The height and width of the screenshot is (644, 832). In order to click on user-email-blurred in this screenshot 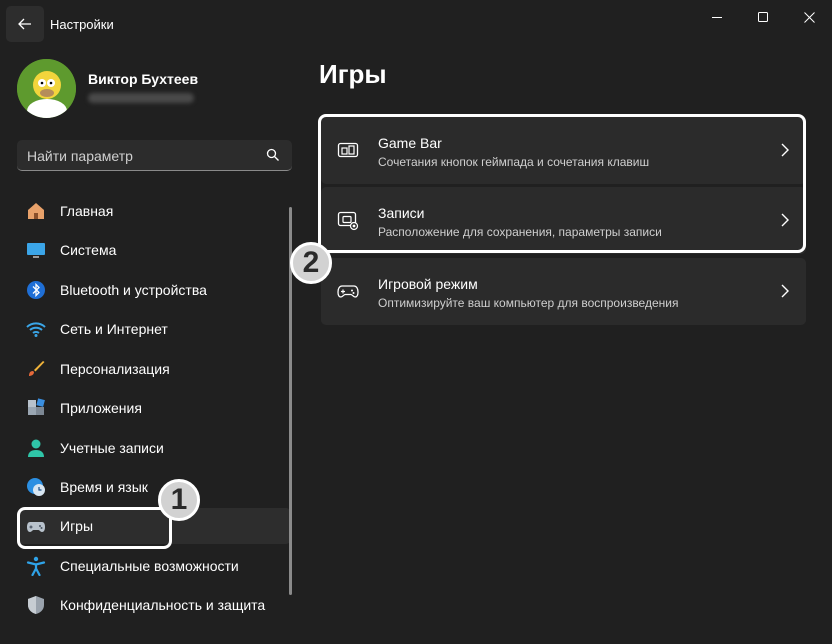, I will do `click(141, 98)`.